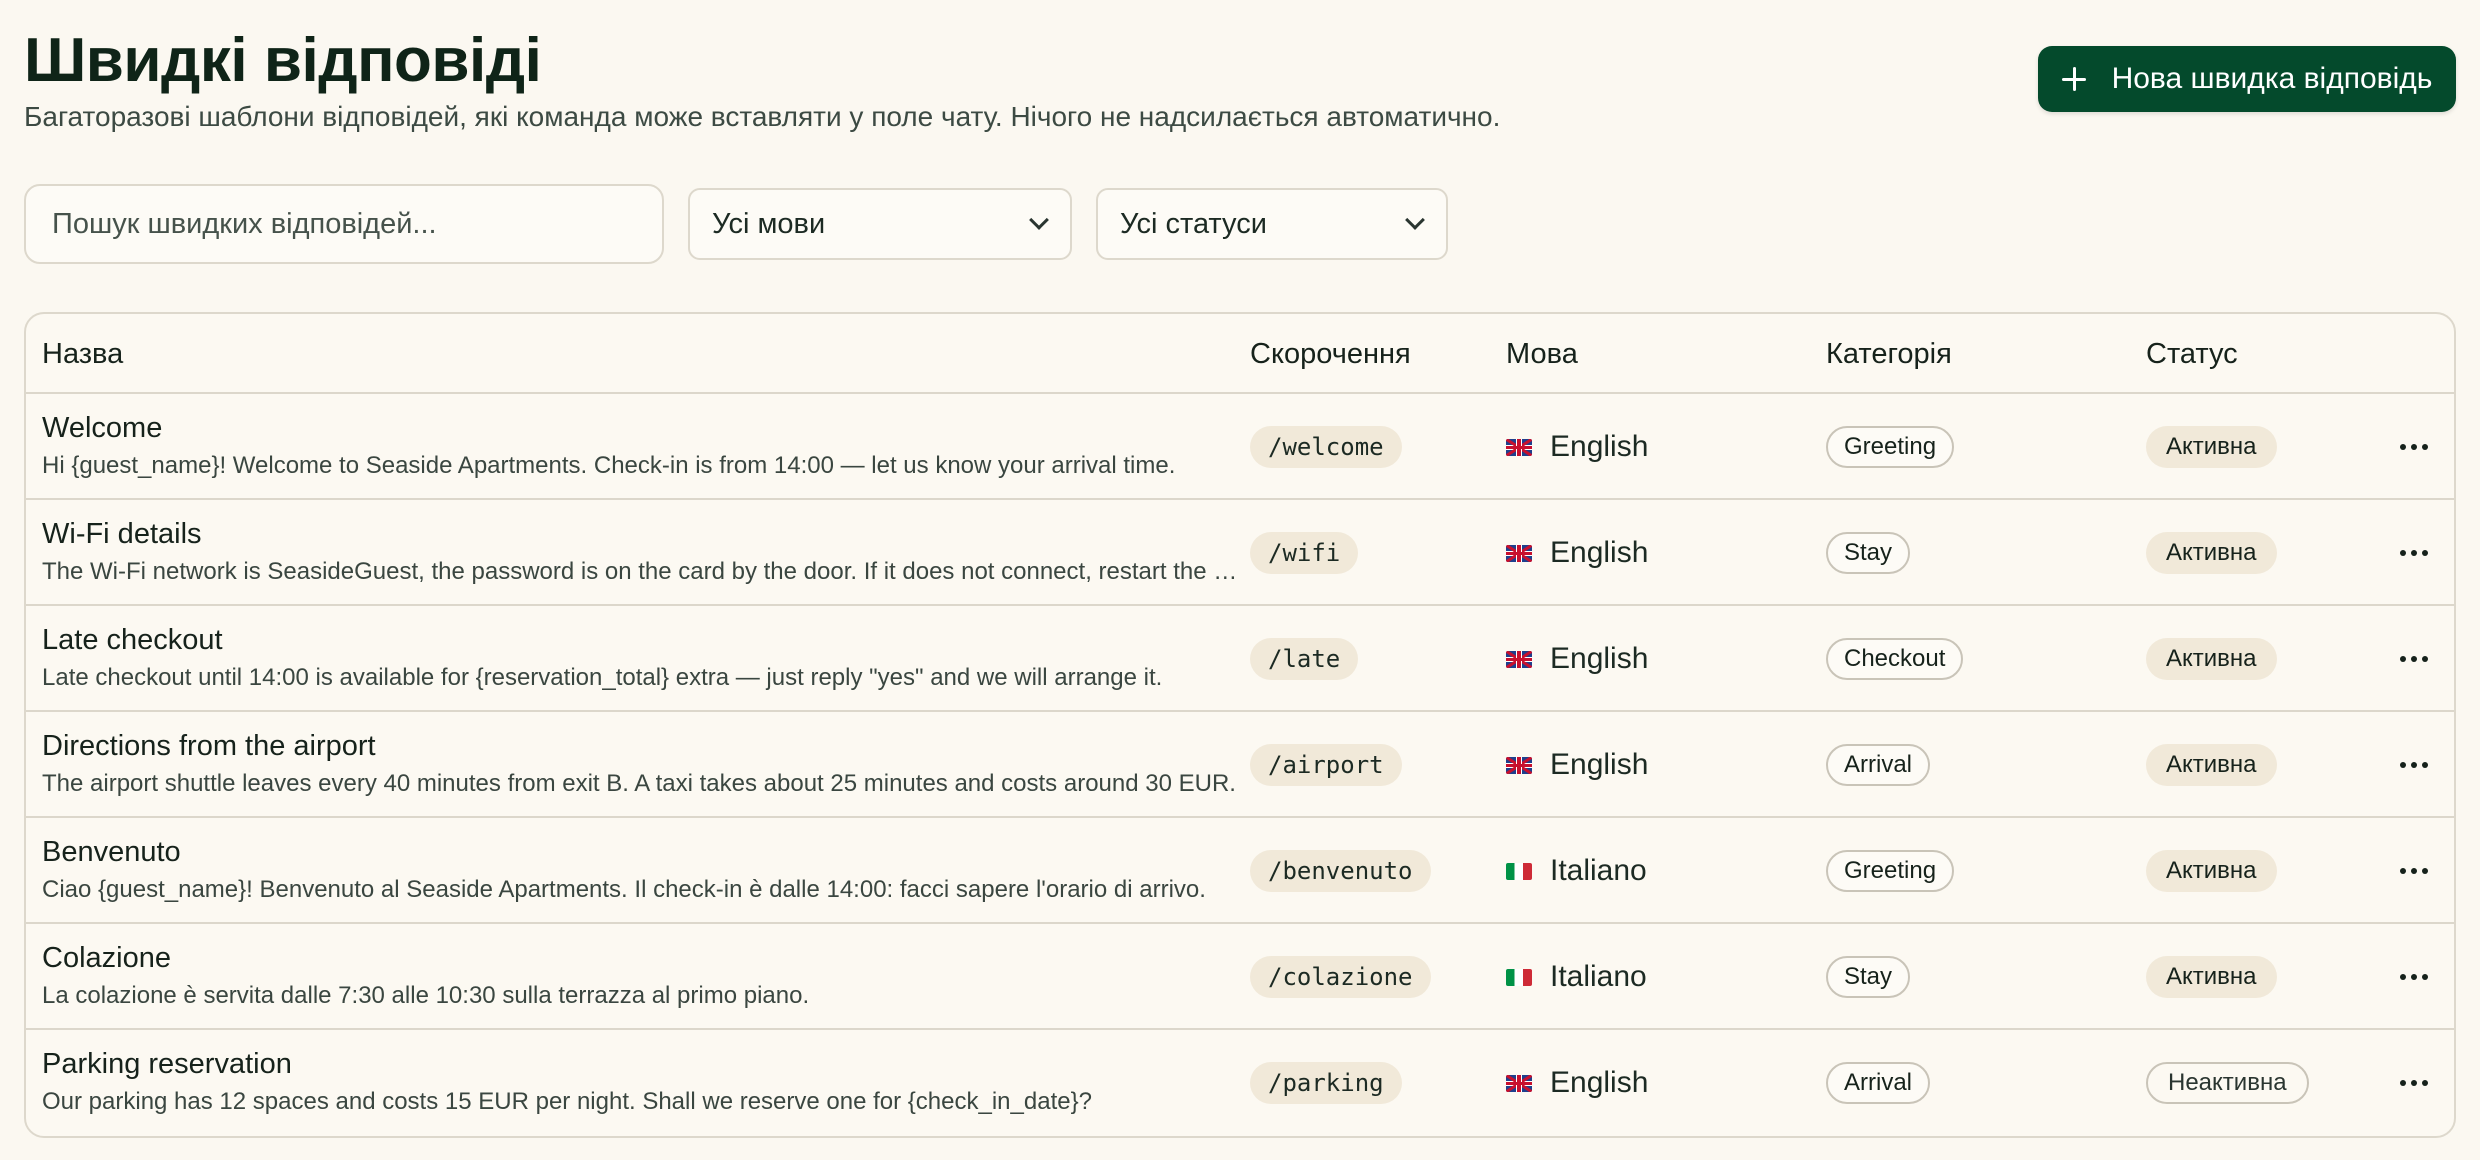 This screenshot has width=2480, height=1160. Describe the element at coordinates (106, 958) in the screenshot. I see `reply-name: Colazione` at that location.